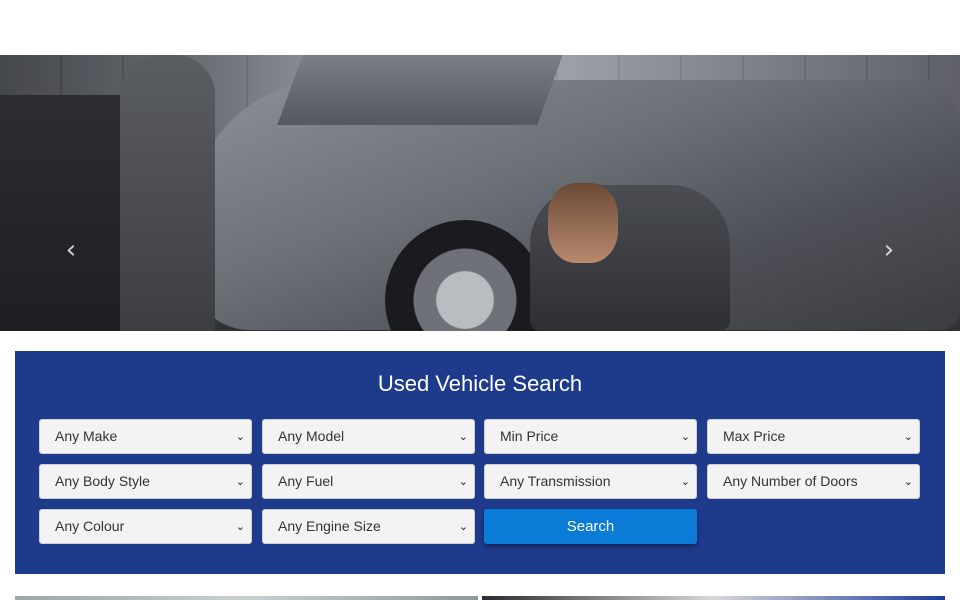  What do you see at coordinates (480, 27) in the screenshot?
I see `top-header-bar` at bounding box center [480, 27].